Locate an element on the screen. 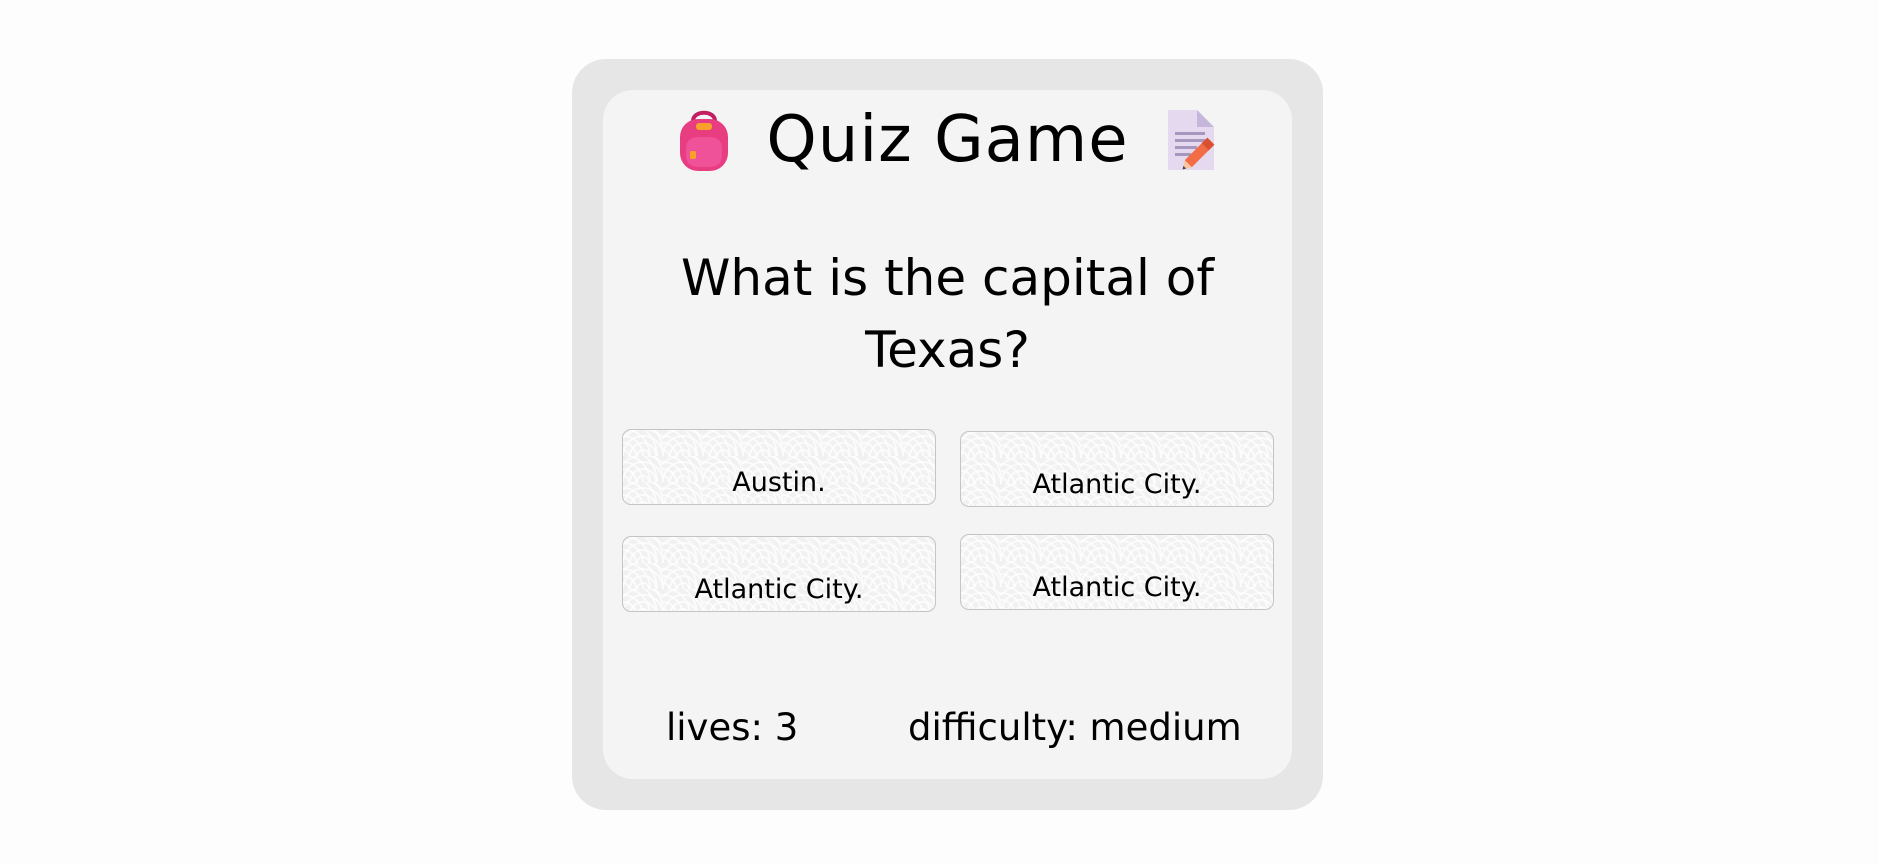 This screenshot has width=1879, height=865. page-title: Quiz Game is located at coordinates (947, 140).